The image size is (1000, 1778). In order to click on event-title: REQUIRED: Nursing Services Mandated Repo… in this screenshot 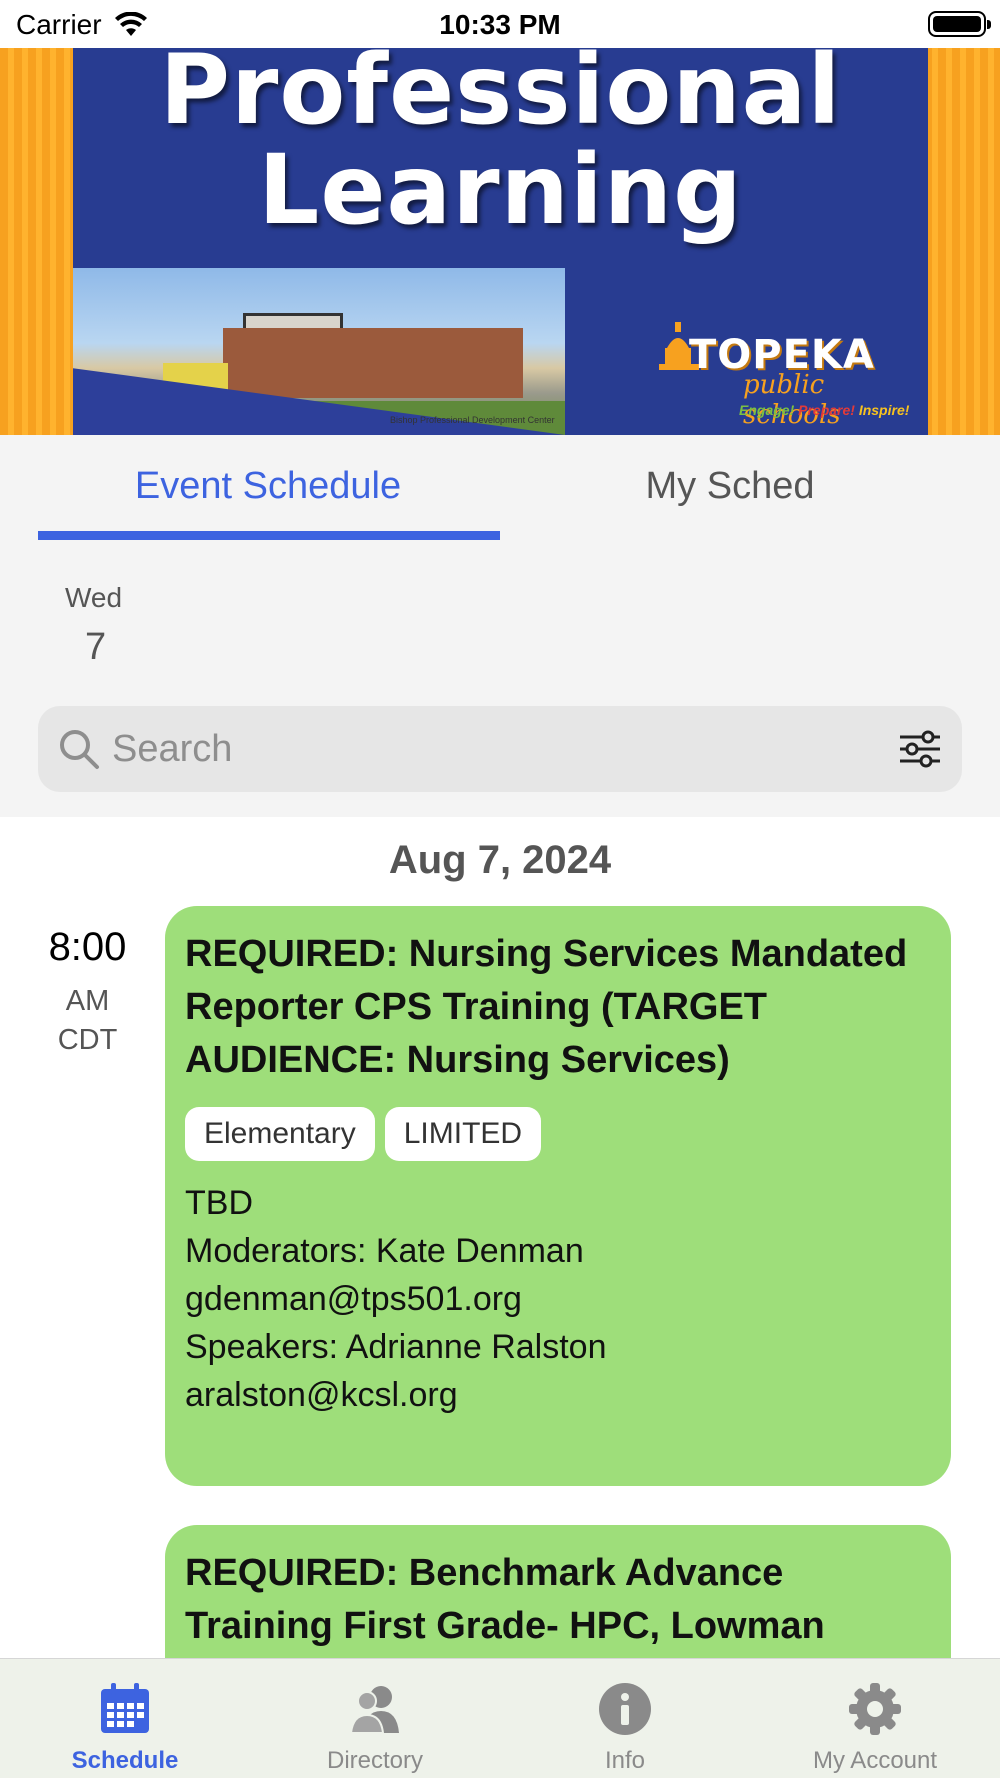, I will do `click(546, 1007)`.